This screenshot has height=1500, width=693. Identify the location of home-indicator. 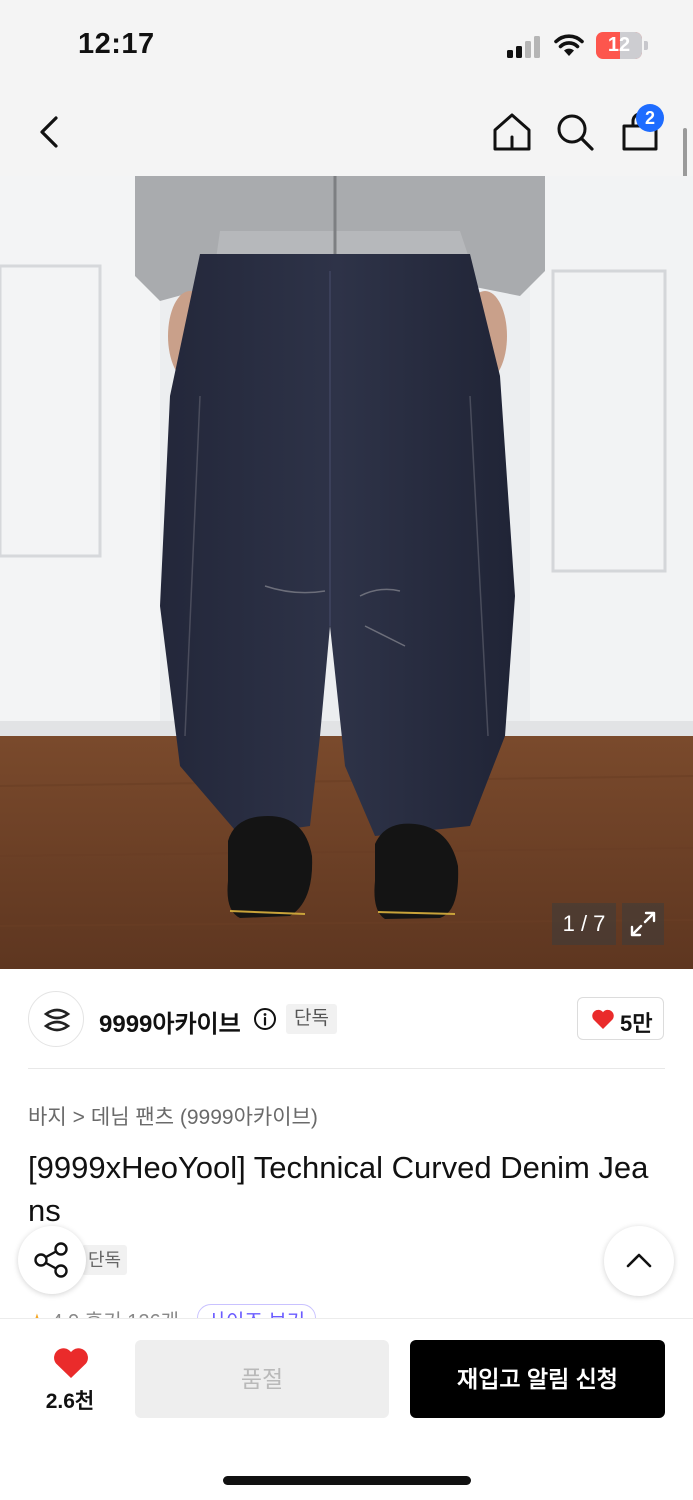
(347, 1480).